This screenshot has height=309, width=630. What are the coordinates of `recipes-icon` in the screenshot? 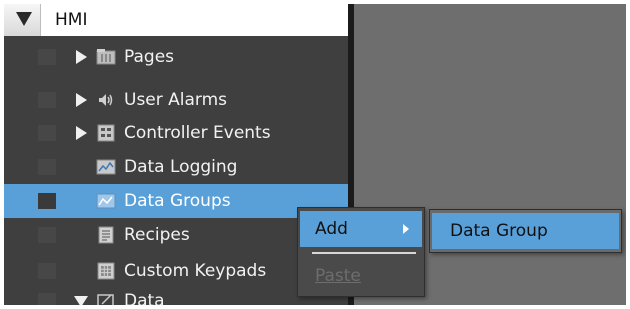 It's located at (106, 235).